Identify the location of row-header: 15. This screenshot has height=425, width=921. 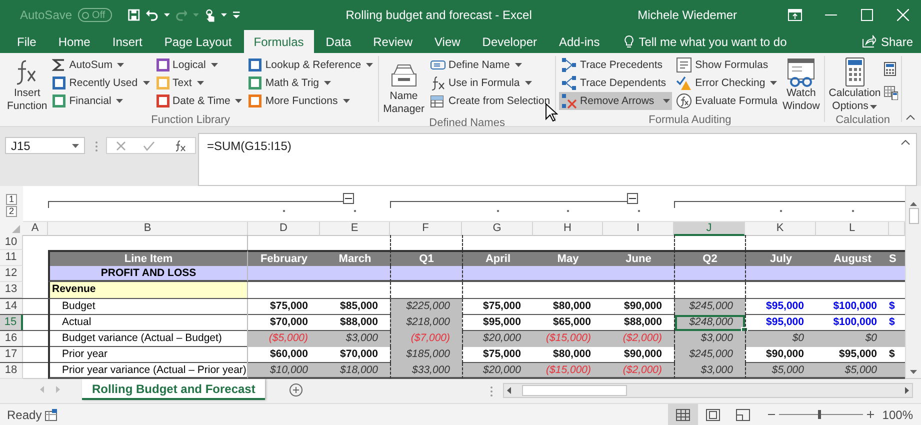
(11, 323).